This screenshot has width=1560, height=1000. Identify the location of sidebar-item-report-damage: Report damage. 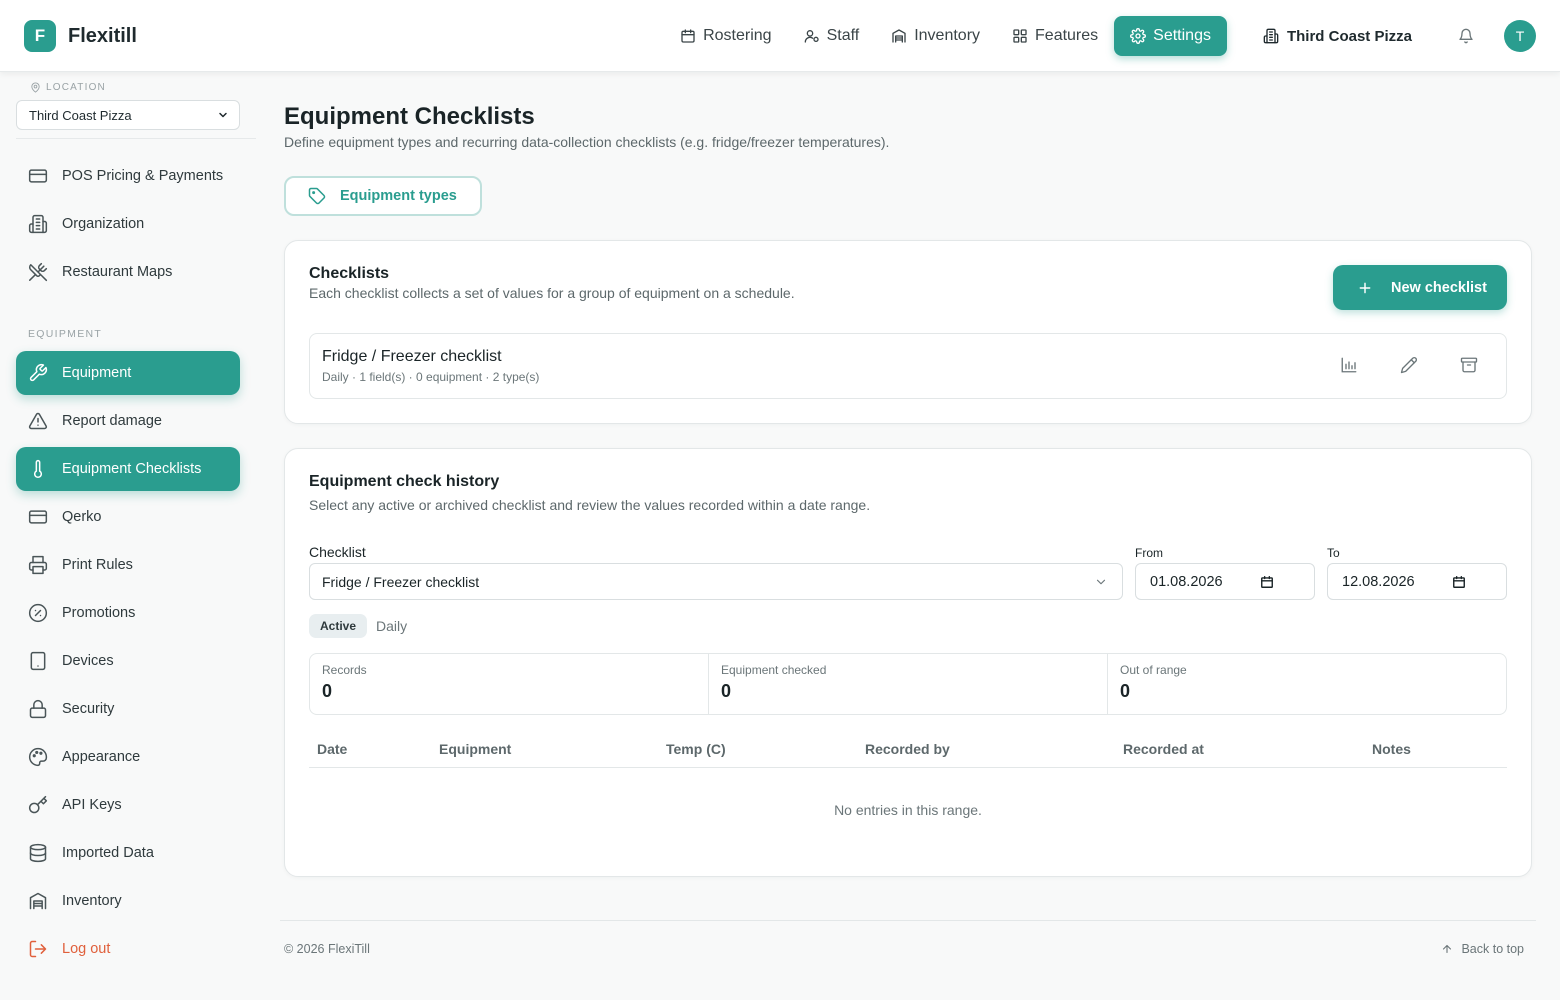
(128, 421).